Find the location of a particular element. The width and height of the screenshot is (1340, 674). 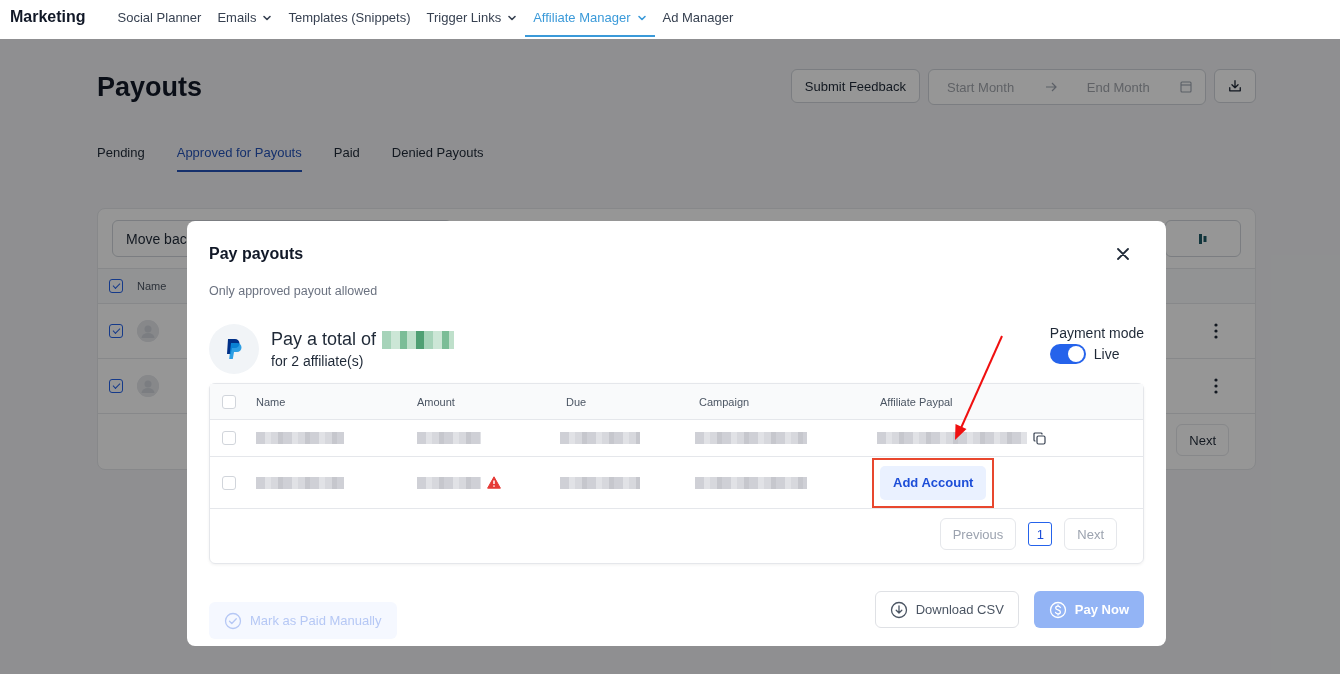

nav-item: Ad Manager is located at coordinates (698, 18).